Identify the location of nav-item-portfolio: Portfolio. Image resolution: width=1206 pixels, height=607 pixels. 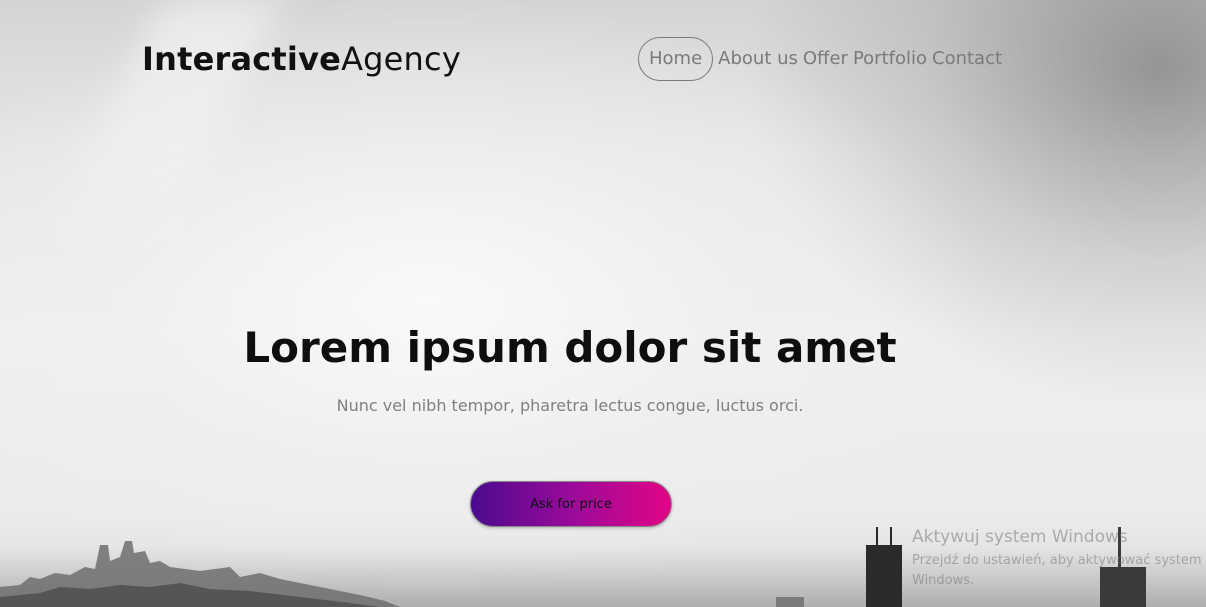
(890, 59).